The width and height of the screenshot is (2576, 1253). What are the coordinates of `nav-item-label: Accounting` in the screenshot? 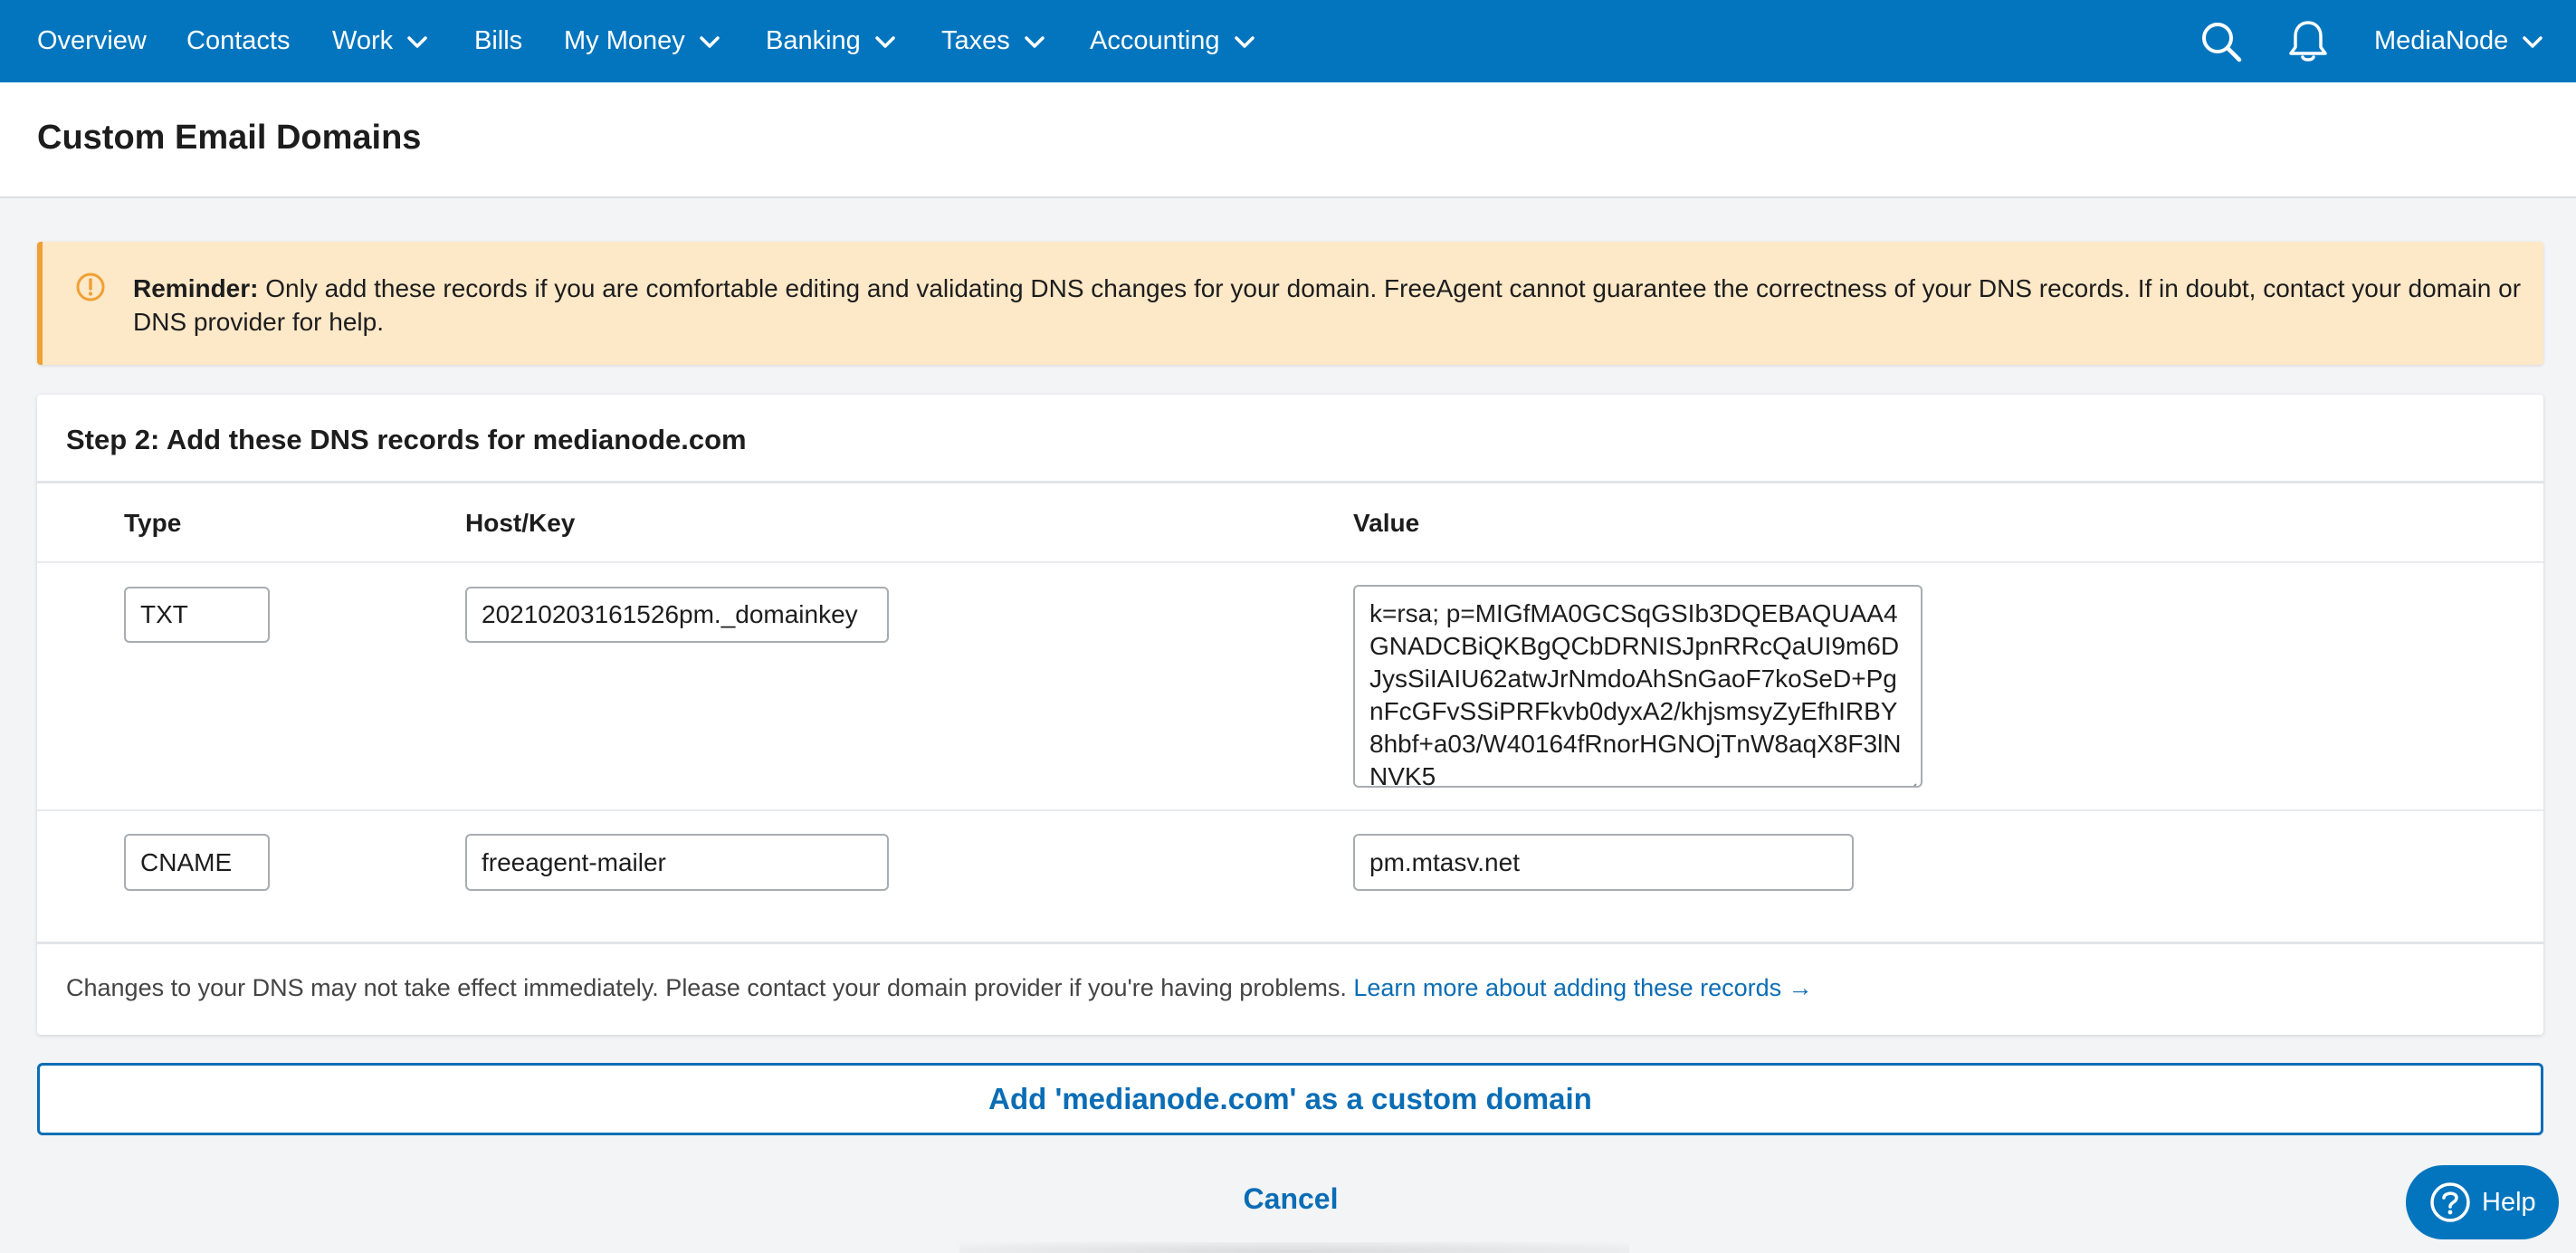 It's located at (1155, 40).